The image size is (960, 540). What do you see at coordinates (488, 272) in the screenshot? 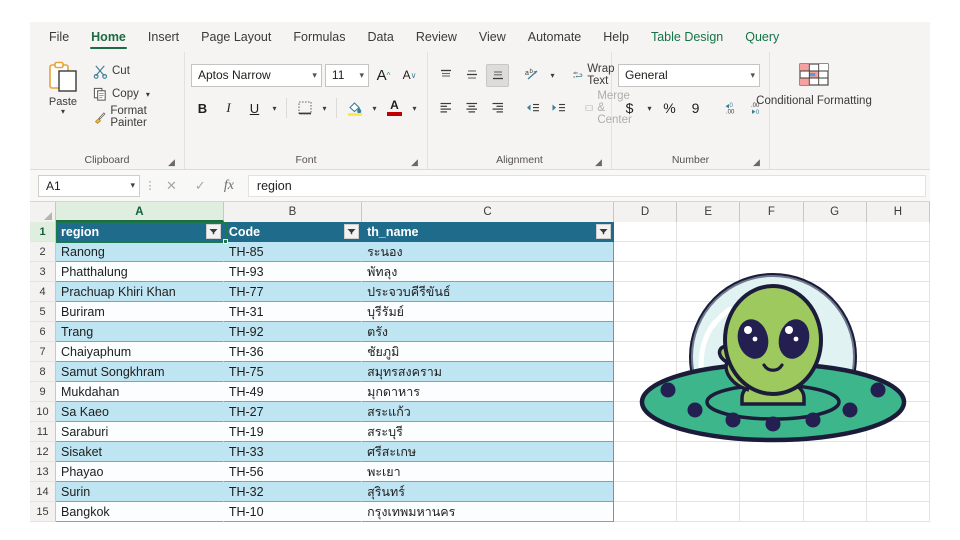
I see `cell-c3: พัทลุง` at bounding box center [488, 272].